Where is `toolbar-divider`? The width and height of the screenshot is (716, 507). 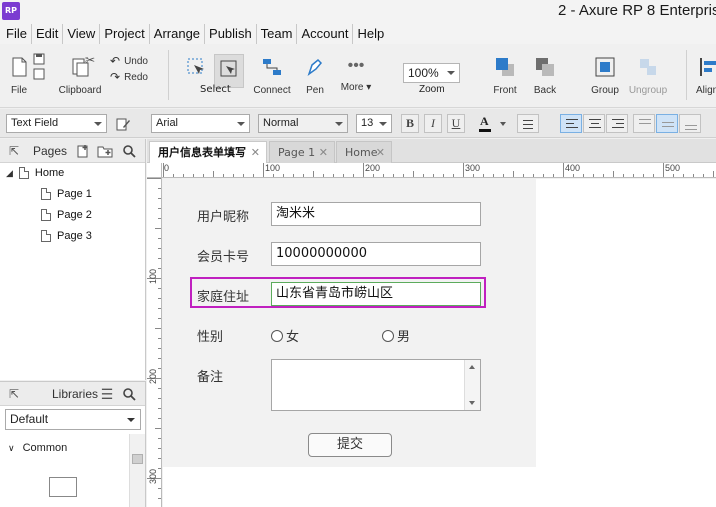 toolbar-divider is located at coordinates (168, 75).